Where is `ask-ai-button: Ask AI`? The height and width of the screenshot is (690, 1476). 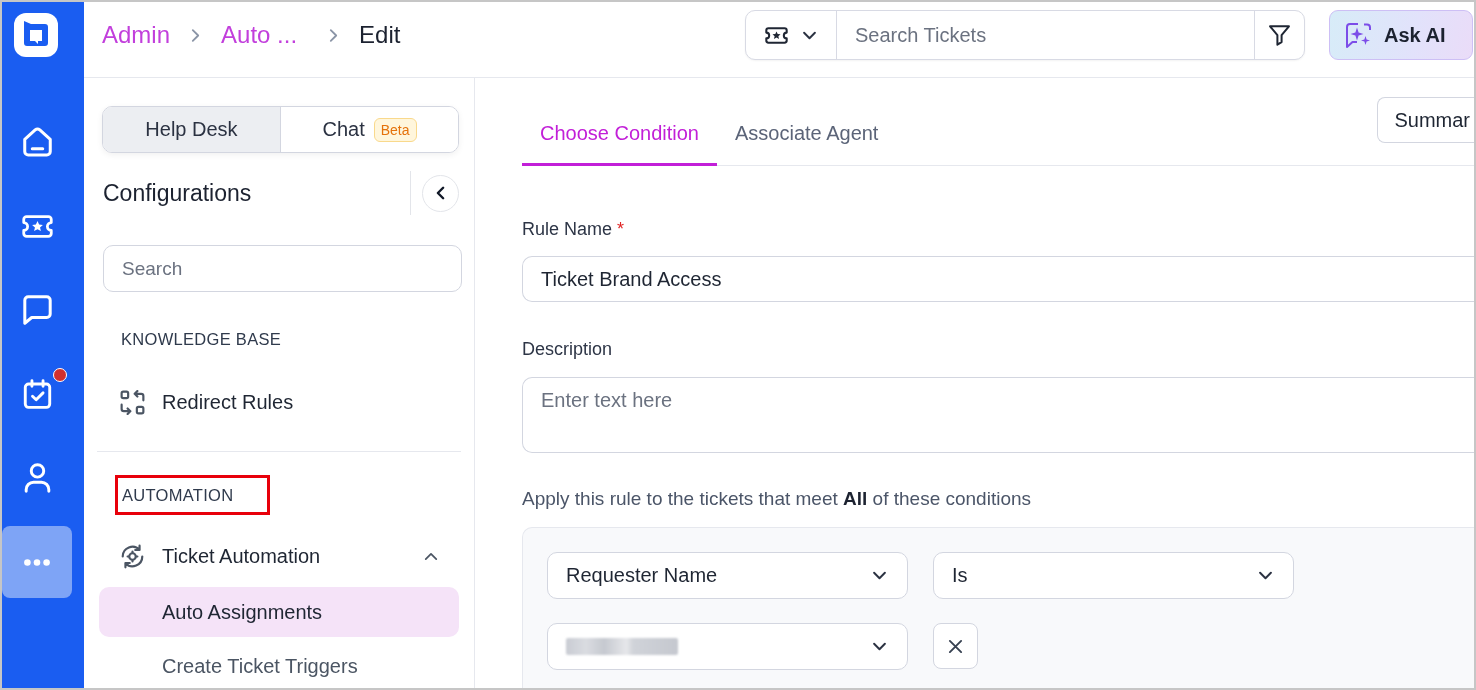
ask-ai-button: Ask AI is located at coordinates (1401, 35).